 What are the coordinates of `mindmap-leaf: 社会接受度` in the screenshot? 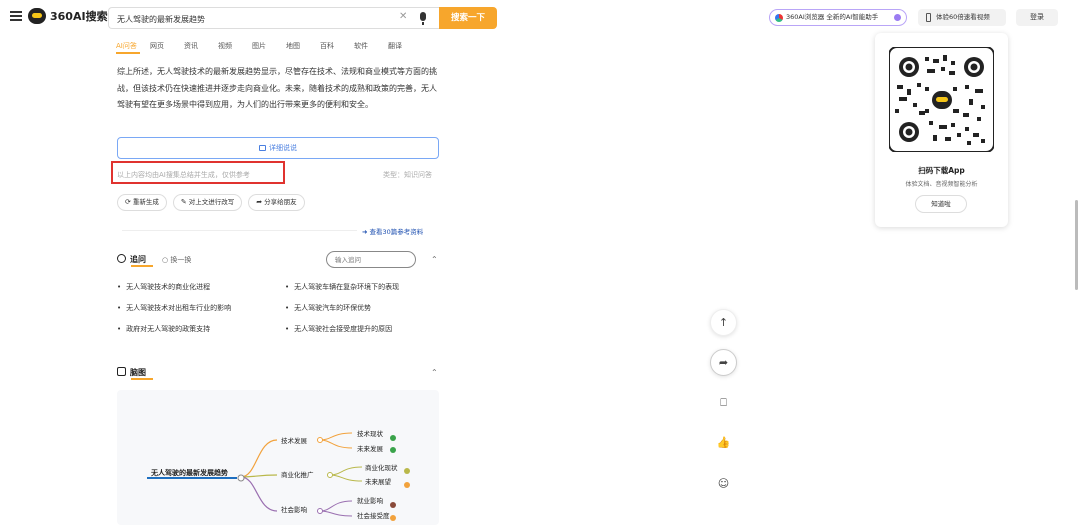 It's located at (373, 516).